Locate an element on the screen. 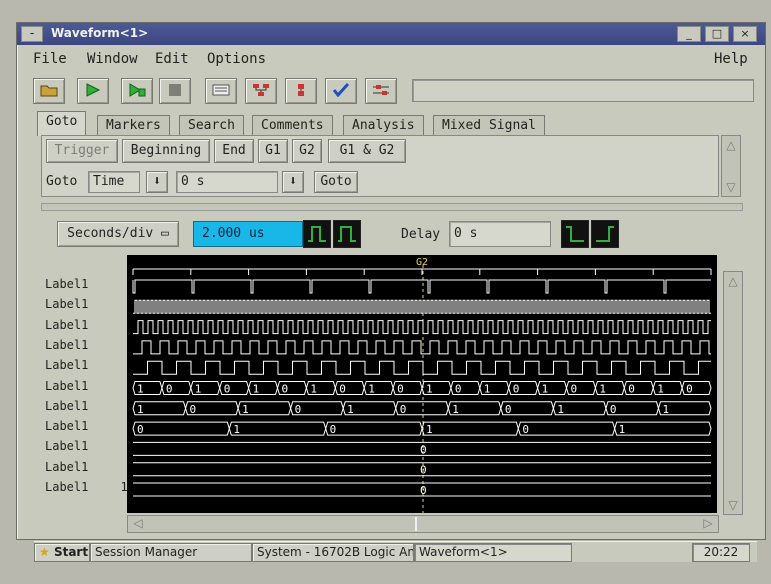 The height and width of the screenshot is (584, 771). goto-button: Goto is located at coordinates (336, 182).